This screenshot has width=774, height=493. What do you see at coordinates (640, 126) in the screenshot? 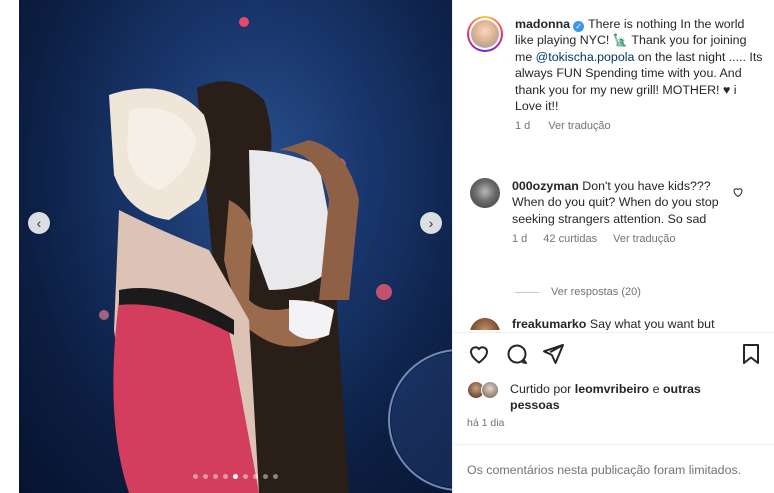
I see `caption-meta: 1 d Ver tradução` at bounding box center [640, 126].